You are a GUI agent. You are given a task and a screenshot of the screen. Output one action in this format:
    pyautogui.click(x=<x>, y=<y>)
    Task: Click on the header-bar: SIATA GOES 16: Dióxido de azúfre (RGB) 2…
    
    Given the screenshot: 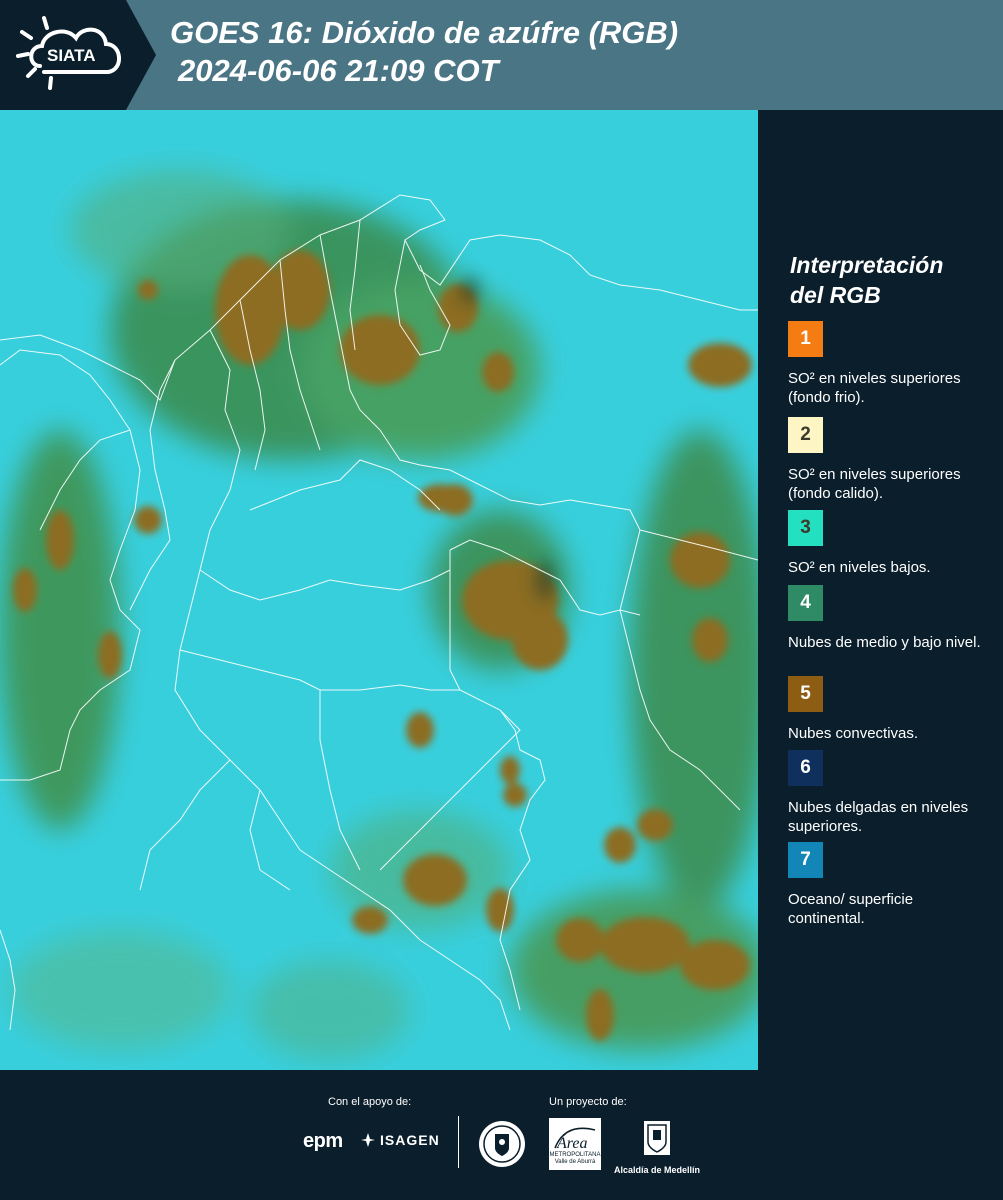 What is the action you would take?
    pyautogui.click(x=501, y=55)
    